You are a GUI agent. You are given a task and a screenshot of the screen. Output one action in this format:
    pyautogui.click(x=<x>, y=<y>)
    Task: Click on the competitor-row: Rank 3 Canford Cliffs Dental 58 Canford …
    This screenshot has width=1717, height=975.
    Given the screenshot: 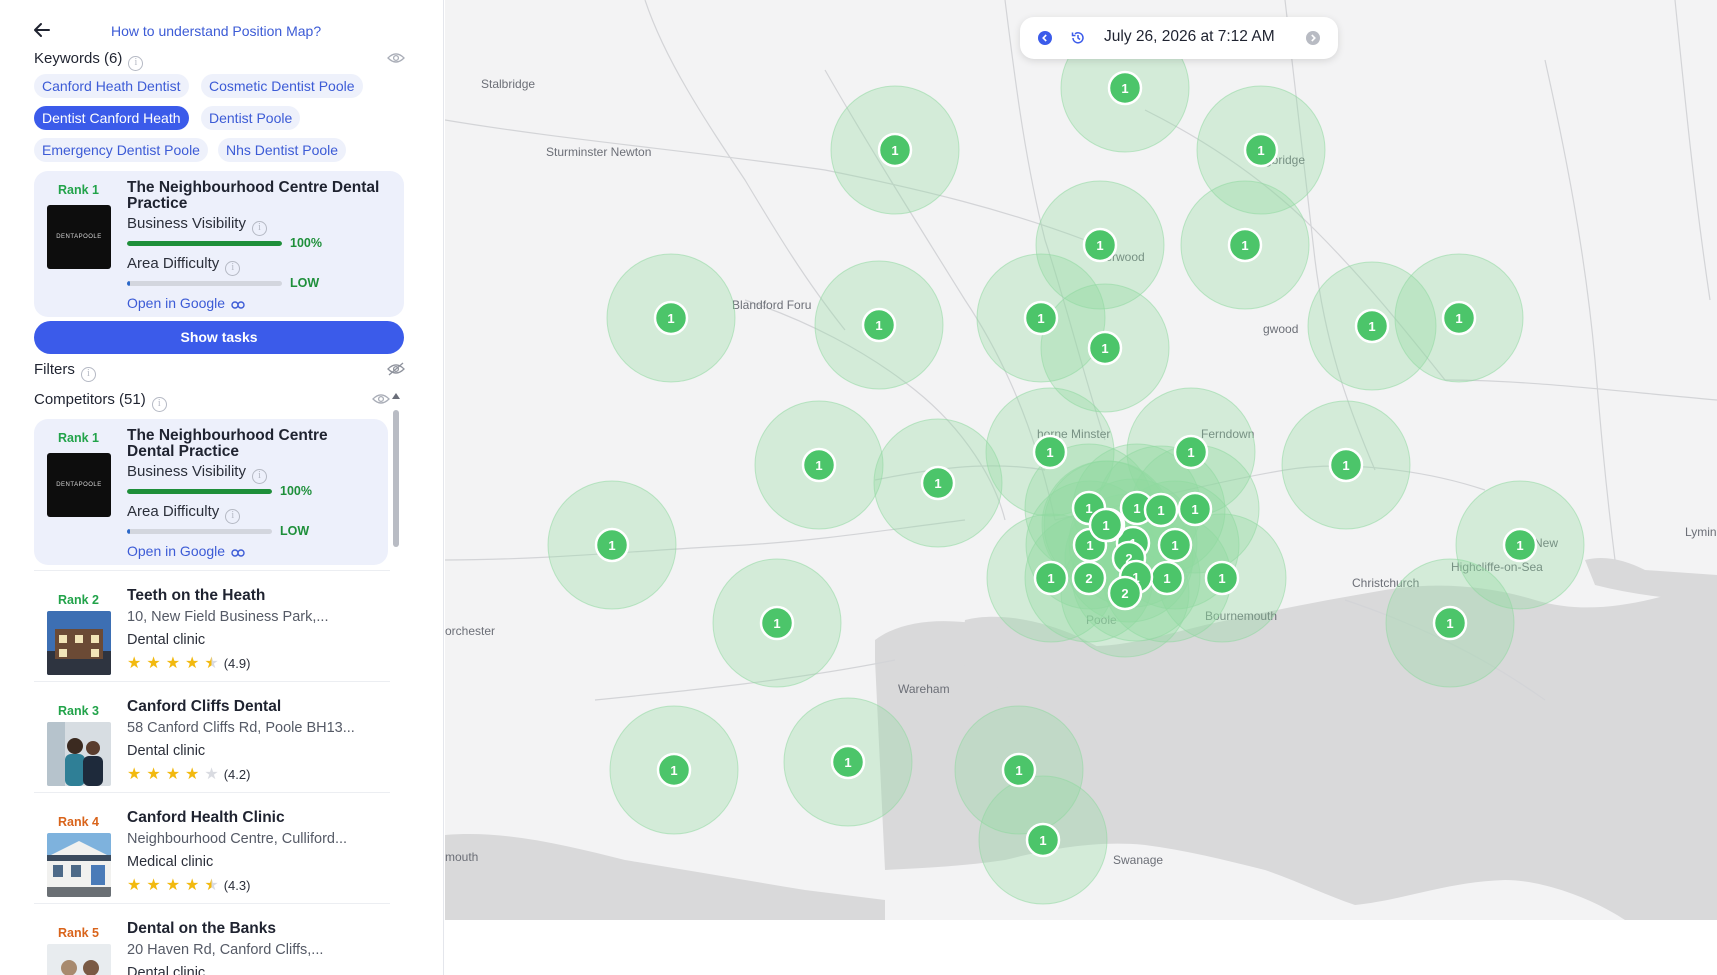 What is the action you would take?
    pyautogui.click(x=212, y=736)
    